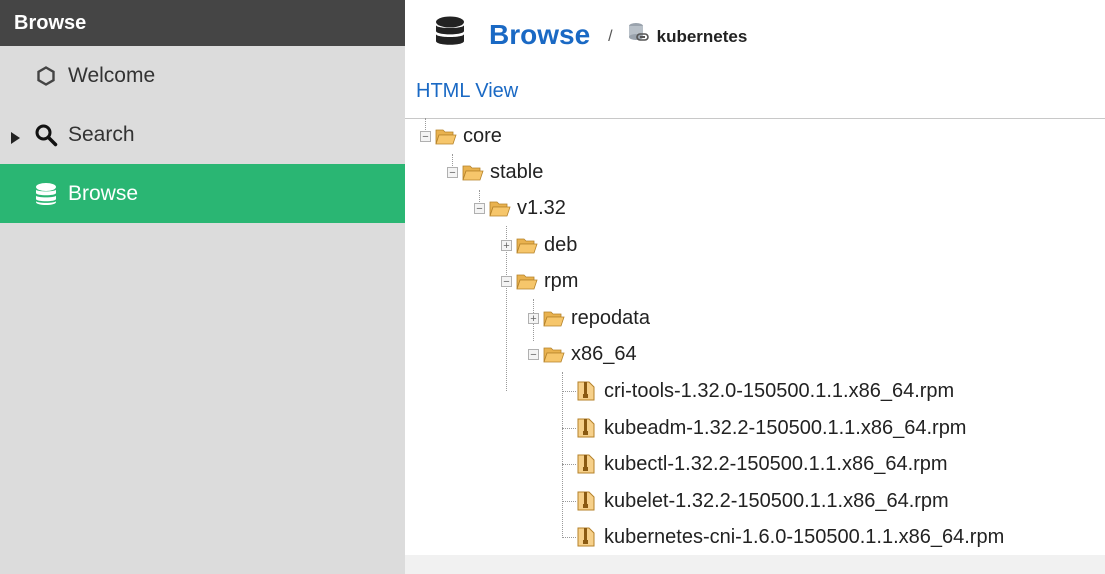 The image size is (1105, 574). I want to click on tree-node-version: − v1.32, so click(520, 208).